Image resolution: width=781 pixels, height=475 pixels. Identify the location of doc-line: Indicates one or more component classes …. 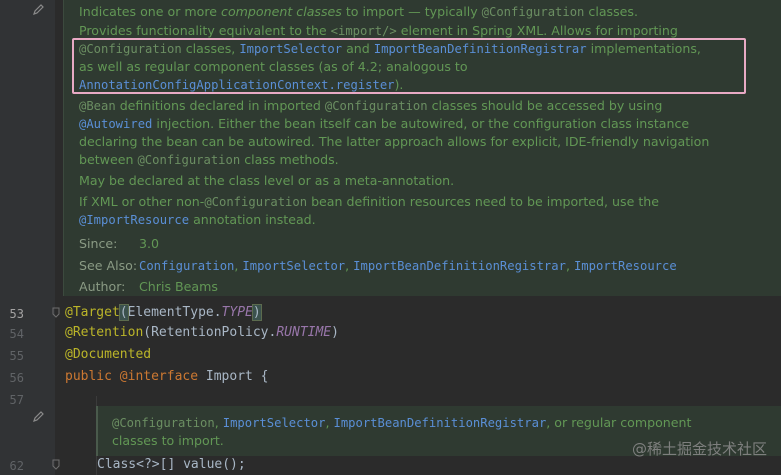
(358, 11).